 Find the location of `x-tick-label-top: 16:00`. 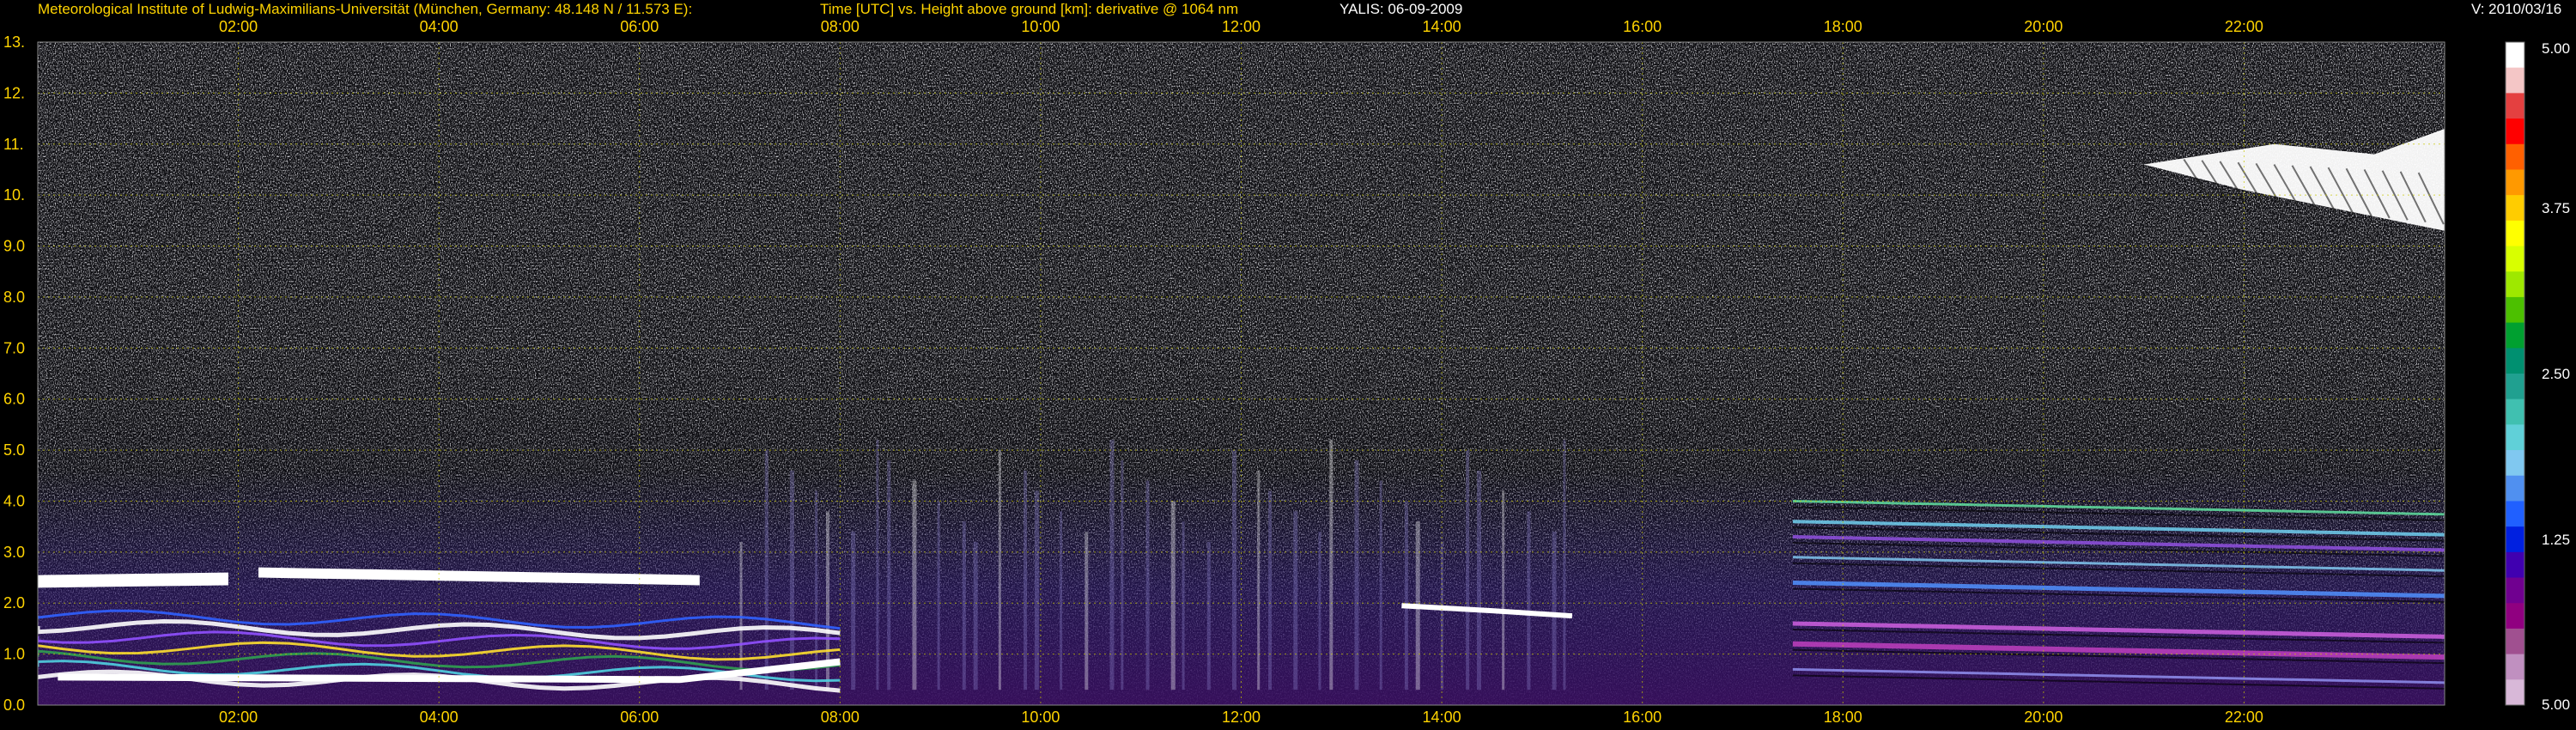

x-tick-label-top: 16:00 is located at coordinates (1642, 26).